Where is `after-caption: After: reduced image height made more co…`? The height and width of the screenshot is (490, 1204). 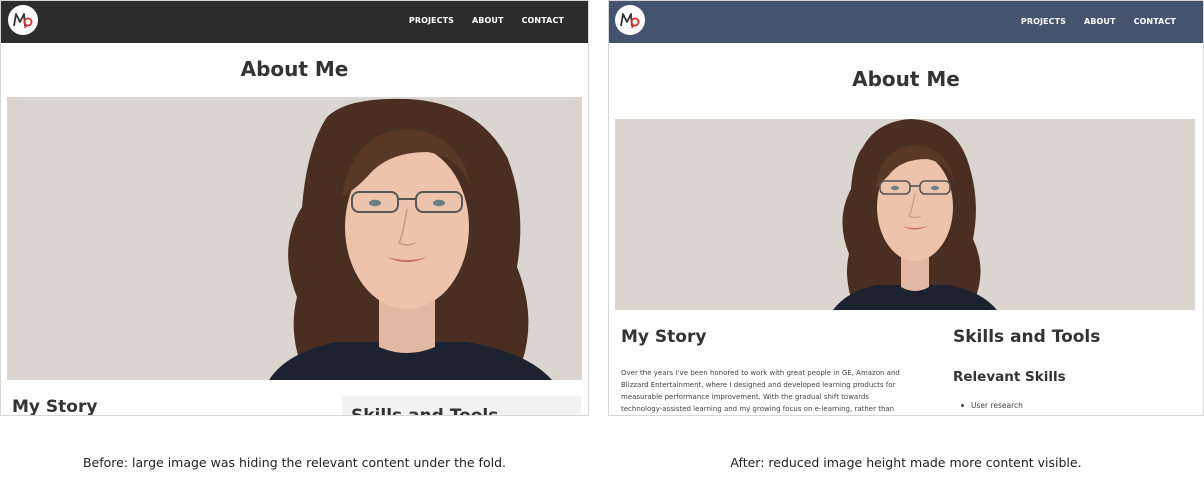
after-caption: After: reduced image height made more co… is located at coordinates (906, 462).